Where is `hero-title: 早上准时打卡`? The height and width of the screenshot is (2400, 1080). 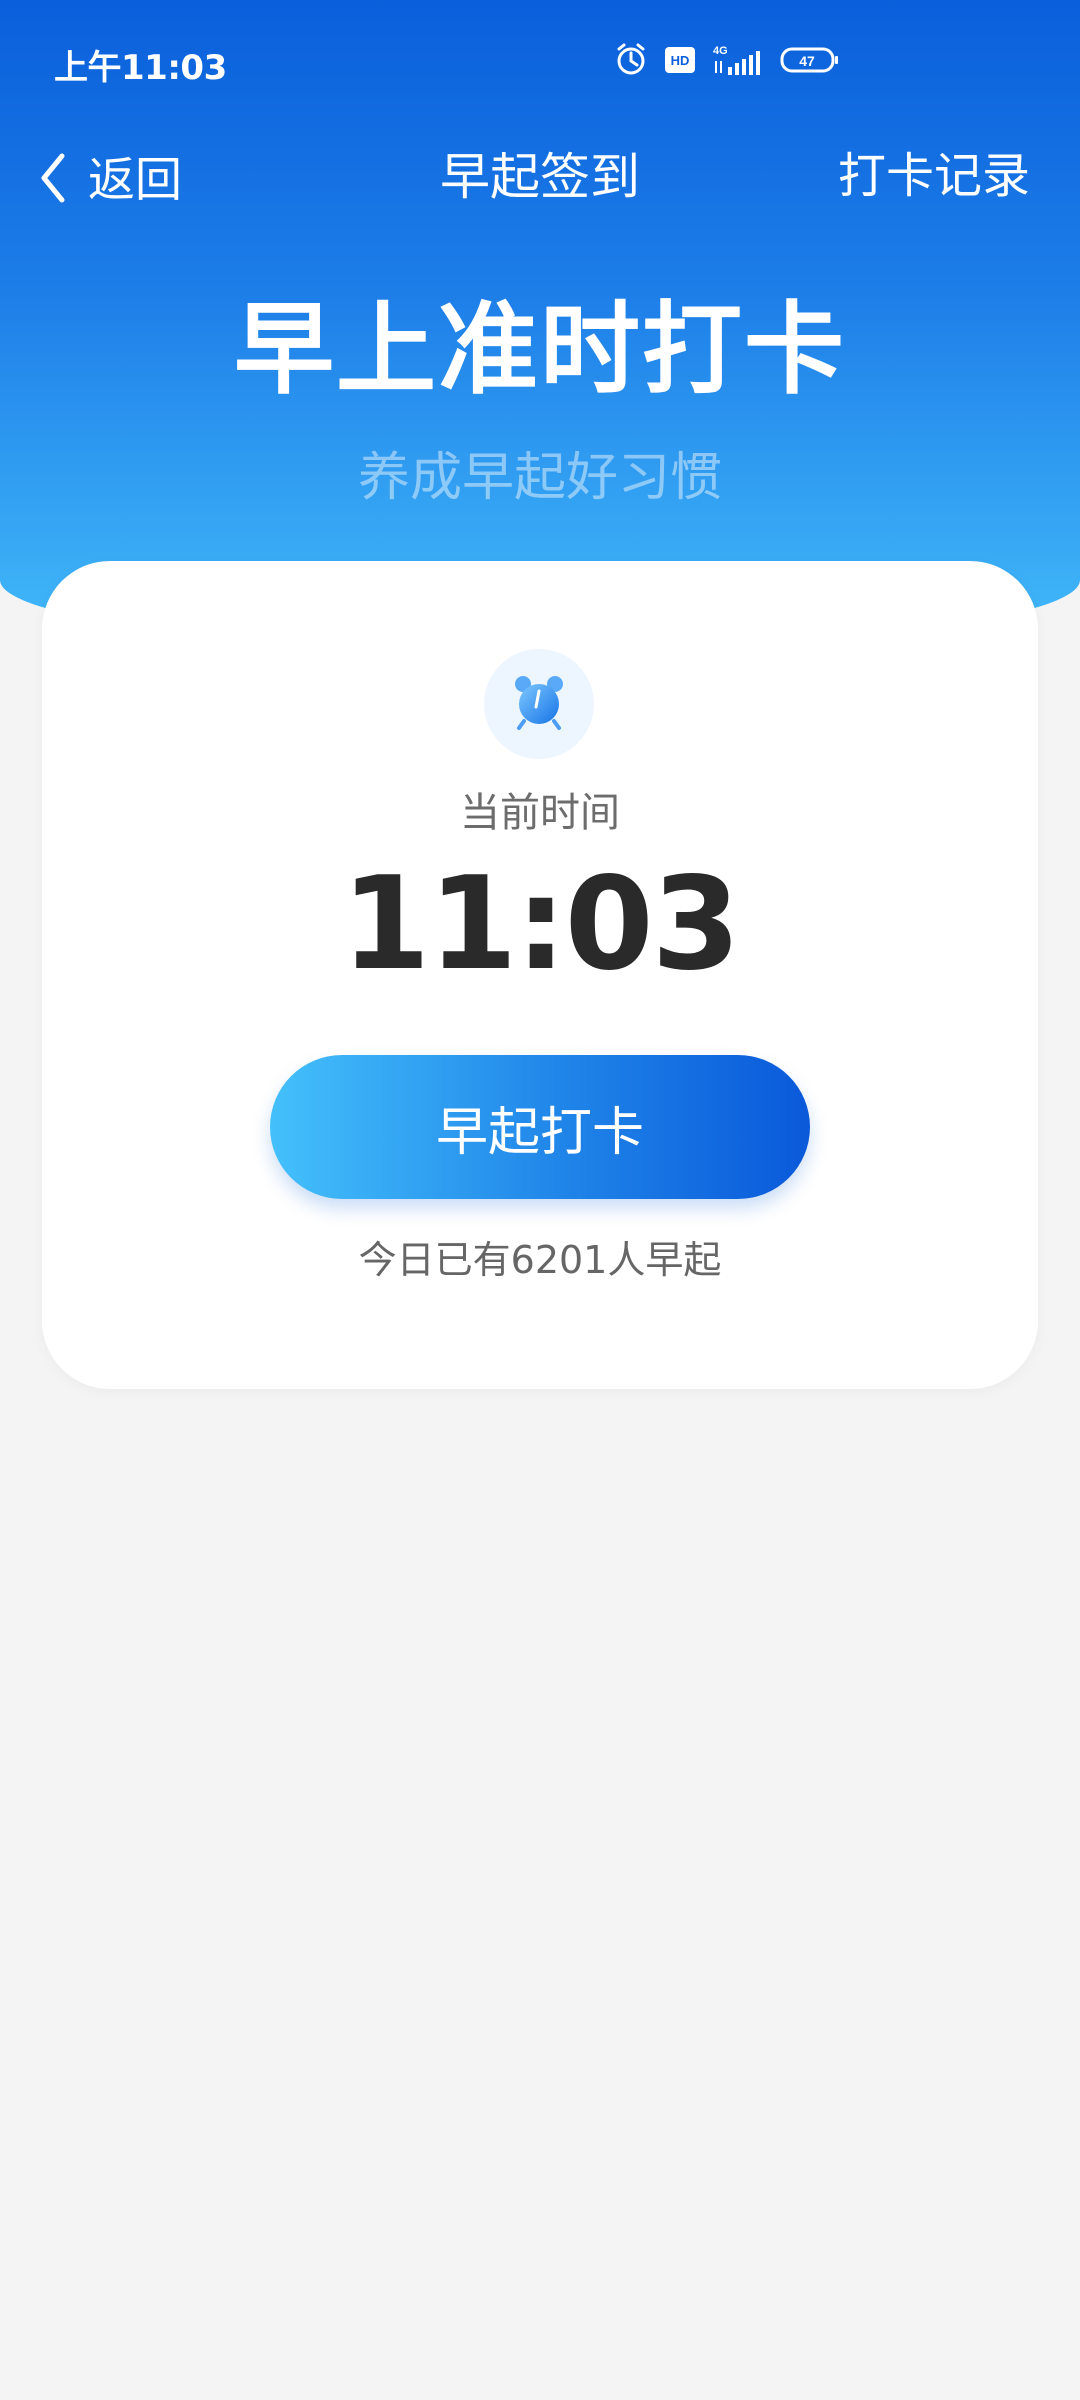
hero-title: 早上准时打卡 is located at coordinates (540, 349).